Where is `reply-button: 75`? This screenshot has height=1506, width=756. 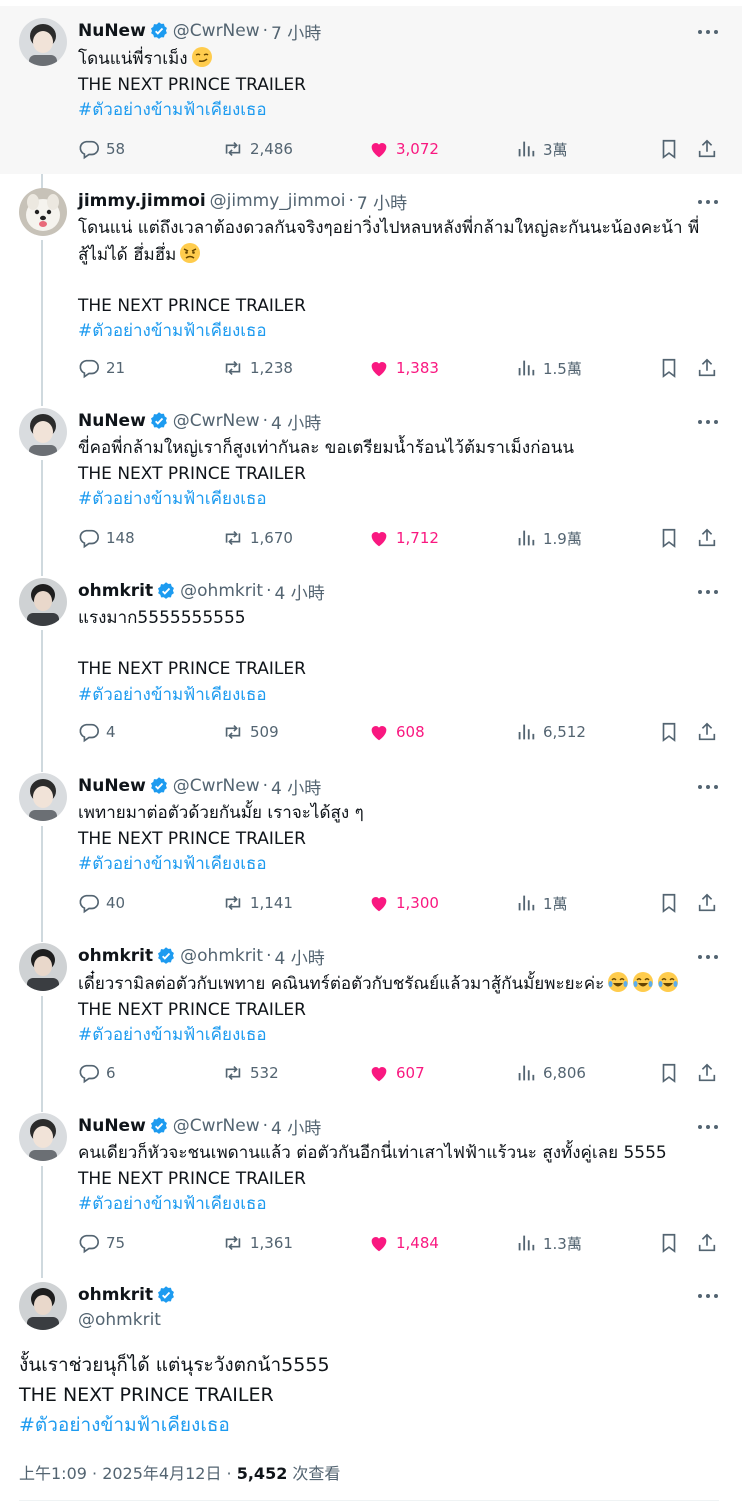 reply-button: 75 is located at coordinates (101, 1243).